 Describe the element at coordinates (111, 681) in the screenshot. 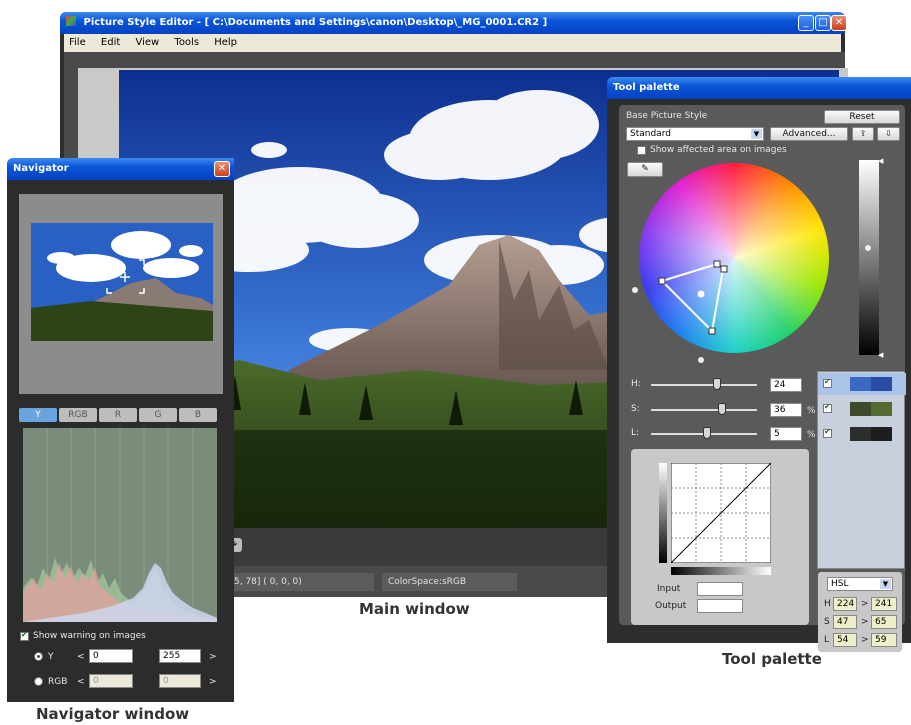

I see `rgb-low-field: 0` at that location.